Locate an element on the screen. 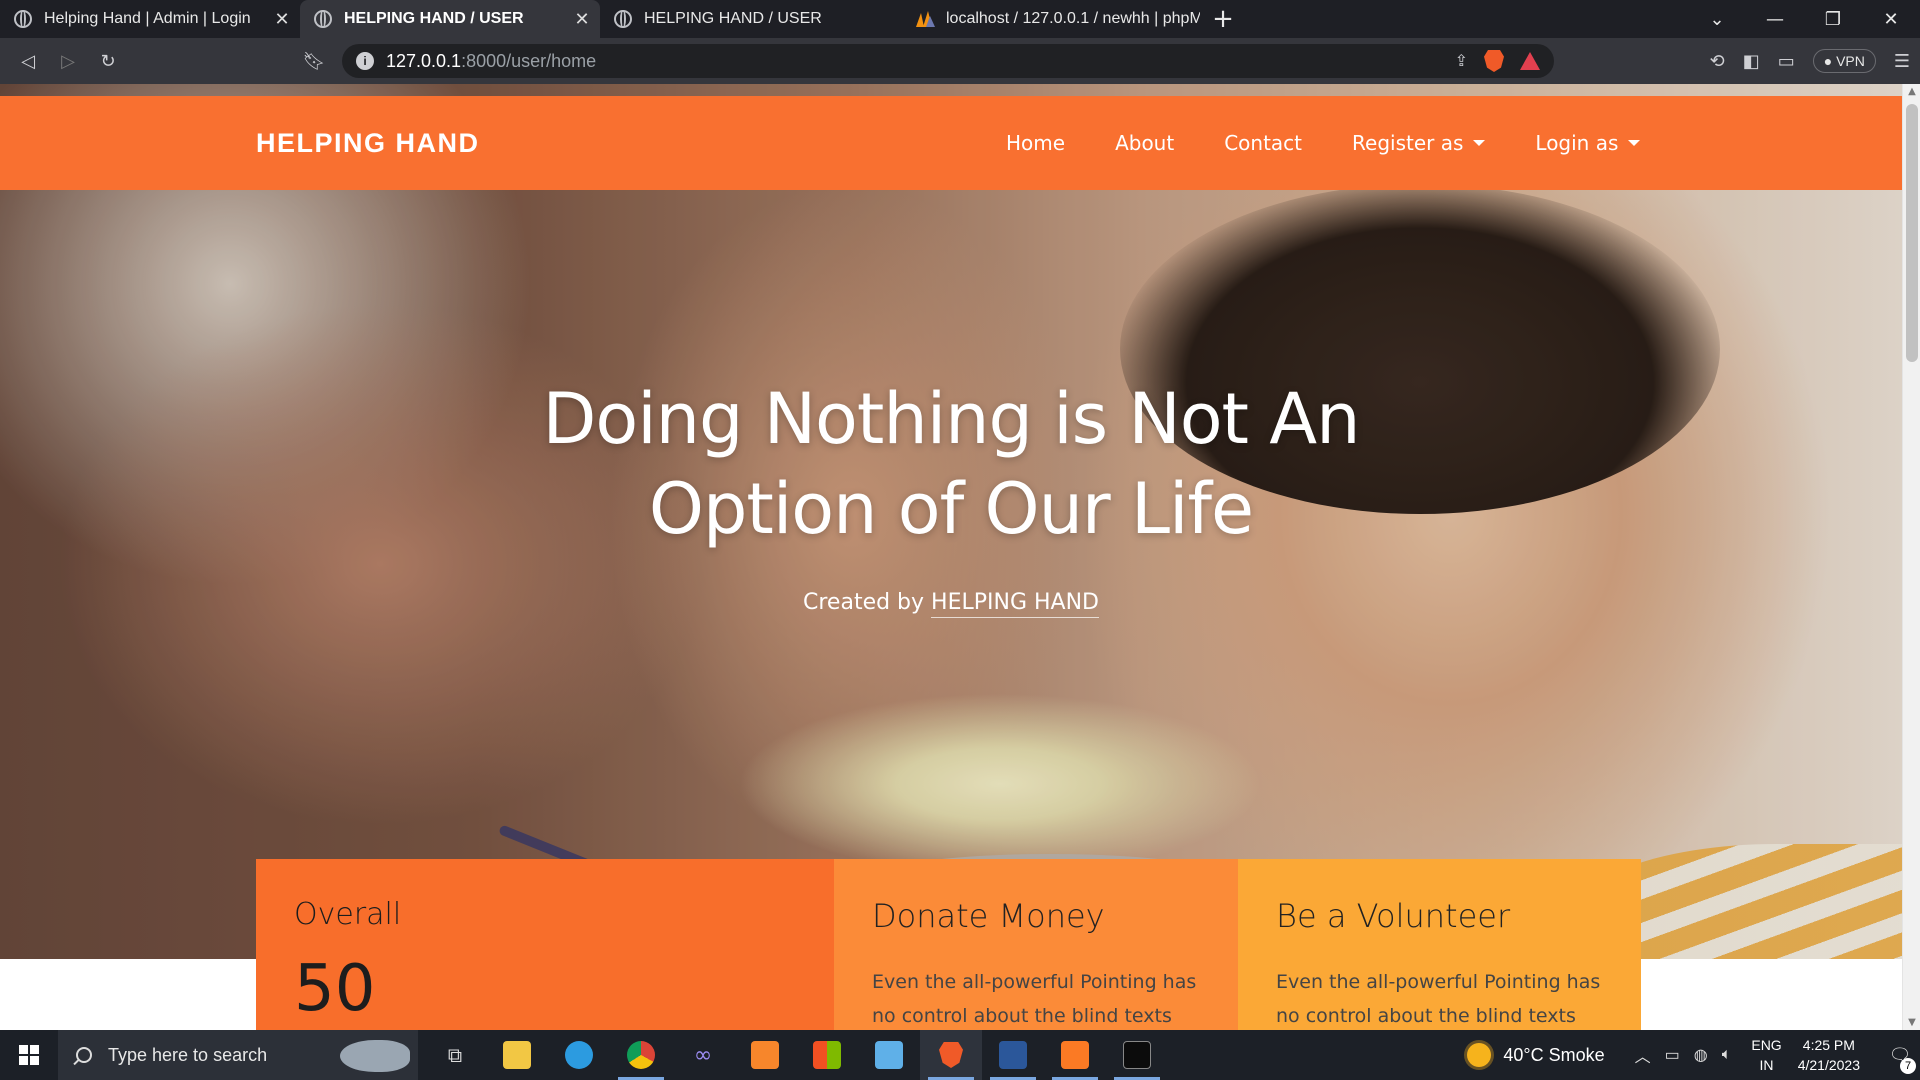  hero-byline: Created by HELPING HAND is located at coordinates (951, 604).